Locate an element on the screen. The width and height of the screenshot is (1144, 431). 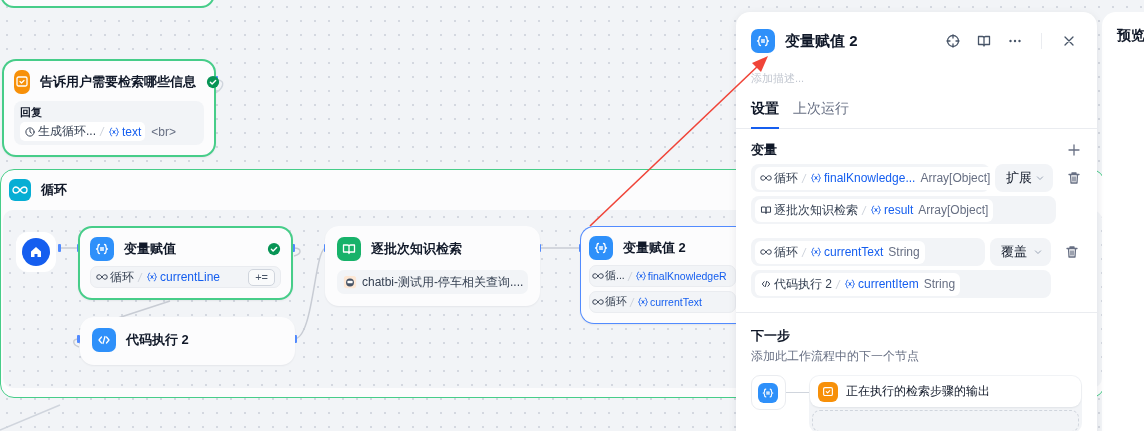
mode-select: 覆盖 is located at coordinates (1020, 252).